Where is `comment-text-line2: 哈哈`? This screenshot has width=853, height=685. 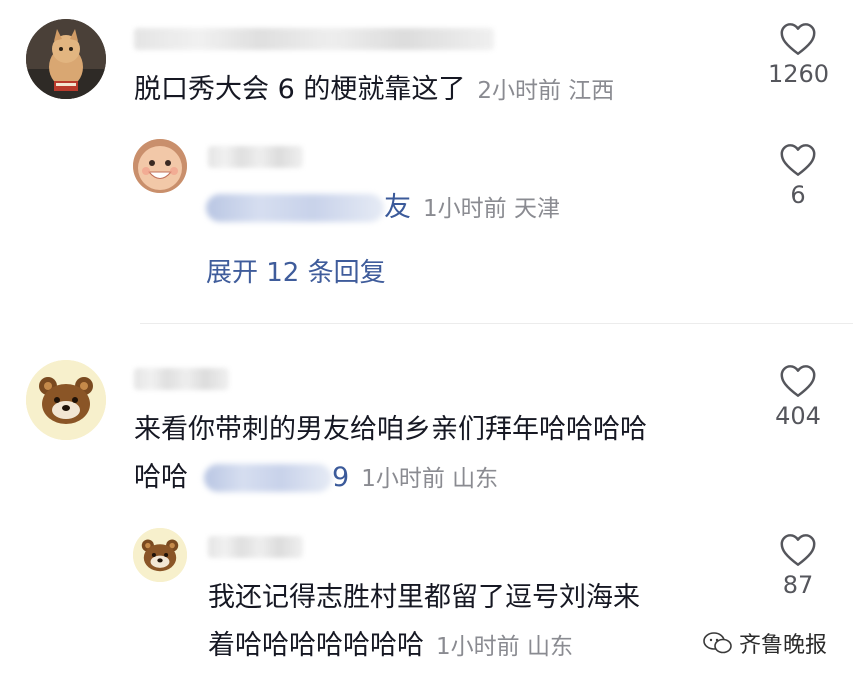
comment-text-line2: 哈哈 is located at coordinates (161, 478).